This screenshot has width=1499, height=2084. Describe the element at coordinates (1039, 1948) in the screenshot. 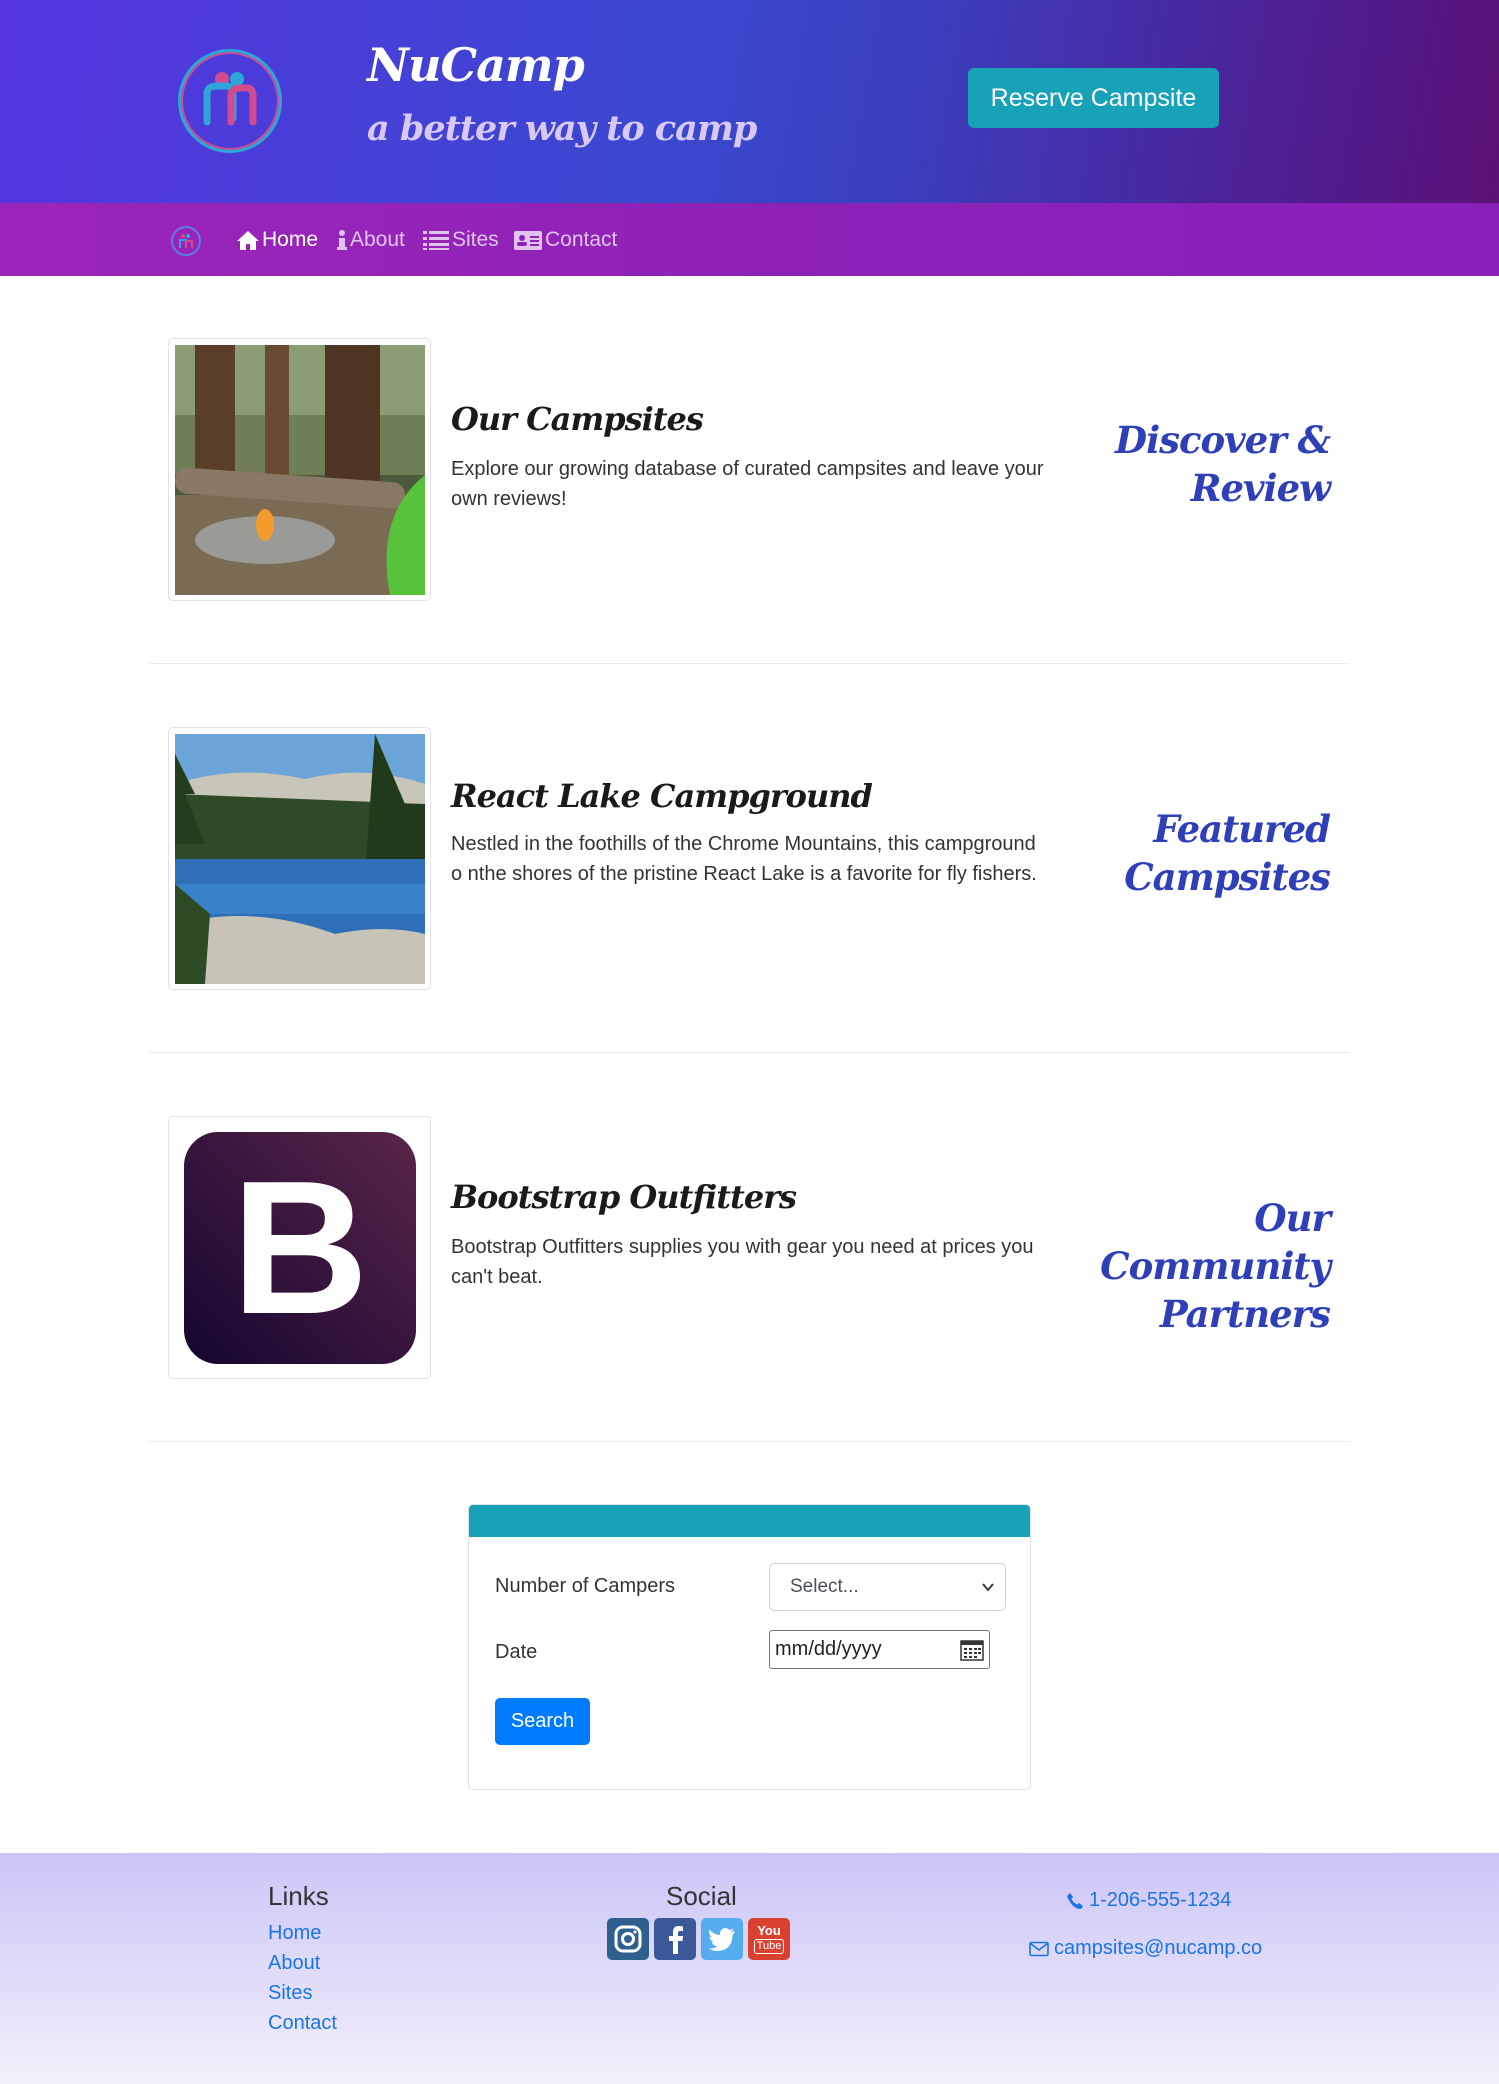

I see `envelope-icon` at that location.